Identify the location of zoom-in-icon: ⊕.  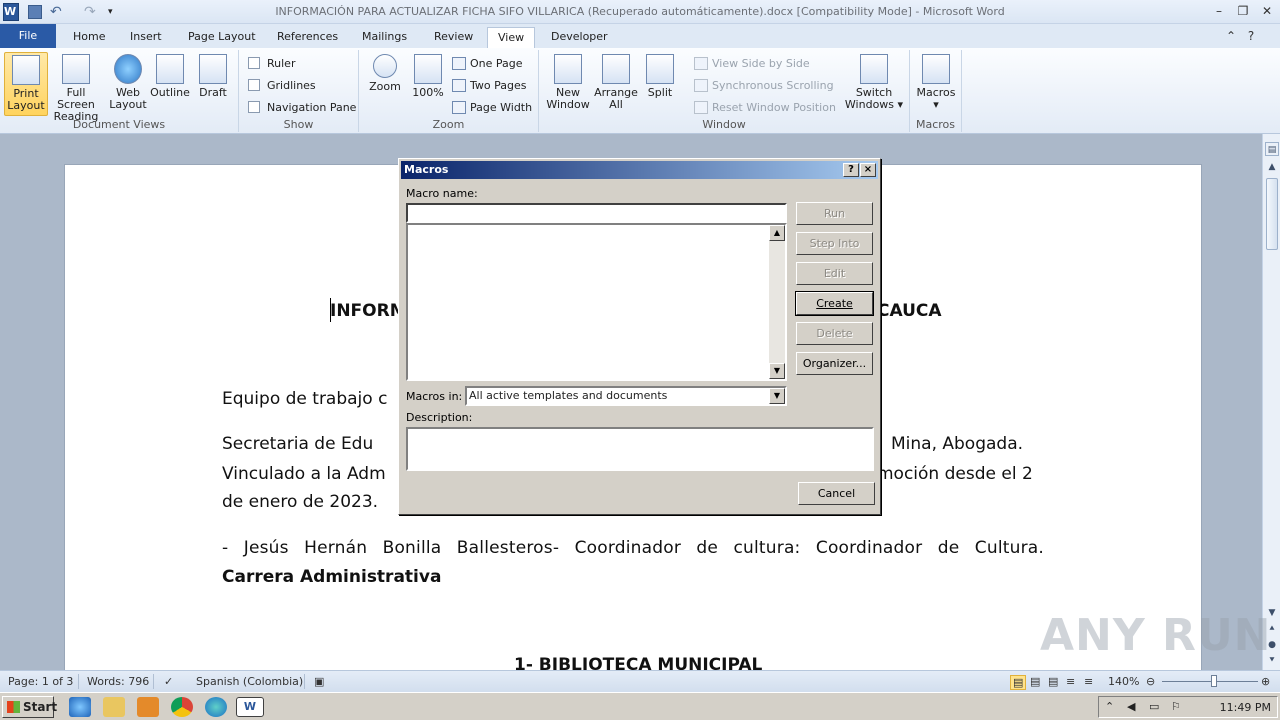
(1265, 681).